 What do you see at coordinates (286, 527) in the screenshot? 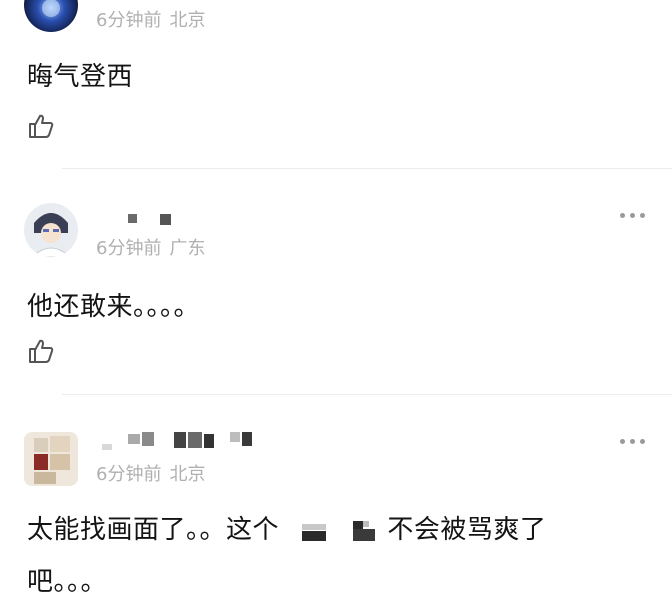
I see `comment-text: 太能找画面了。。这个 不会被骂爽了` at bounding box center [286, 527].